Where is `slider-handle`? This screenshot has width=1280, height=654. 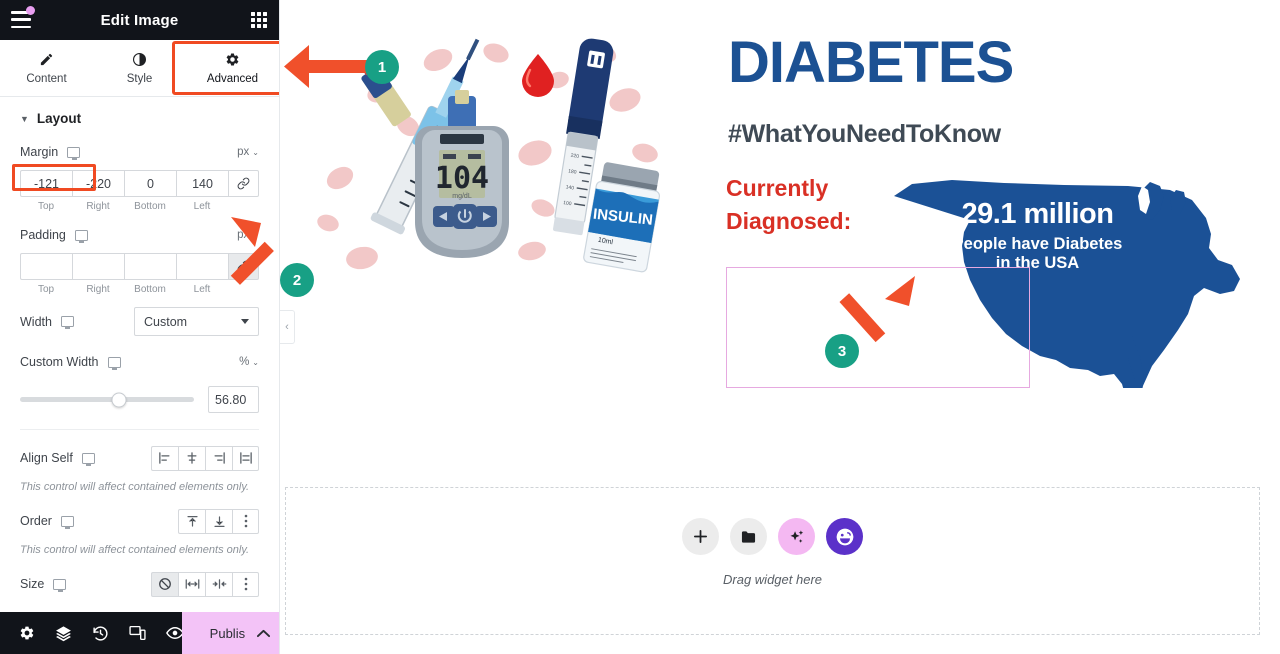
slider-handle is located at coordinates (119, 399).